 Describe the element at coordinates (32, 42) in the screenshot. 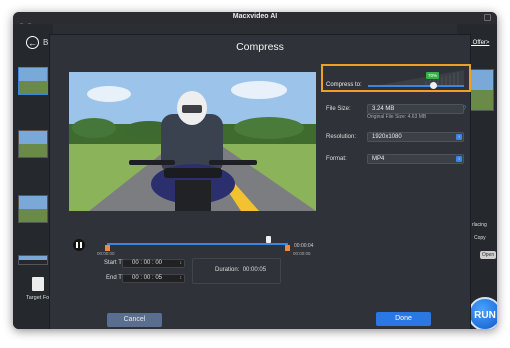

I see `back-arrow-icon: ←` at that location.